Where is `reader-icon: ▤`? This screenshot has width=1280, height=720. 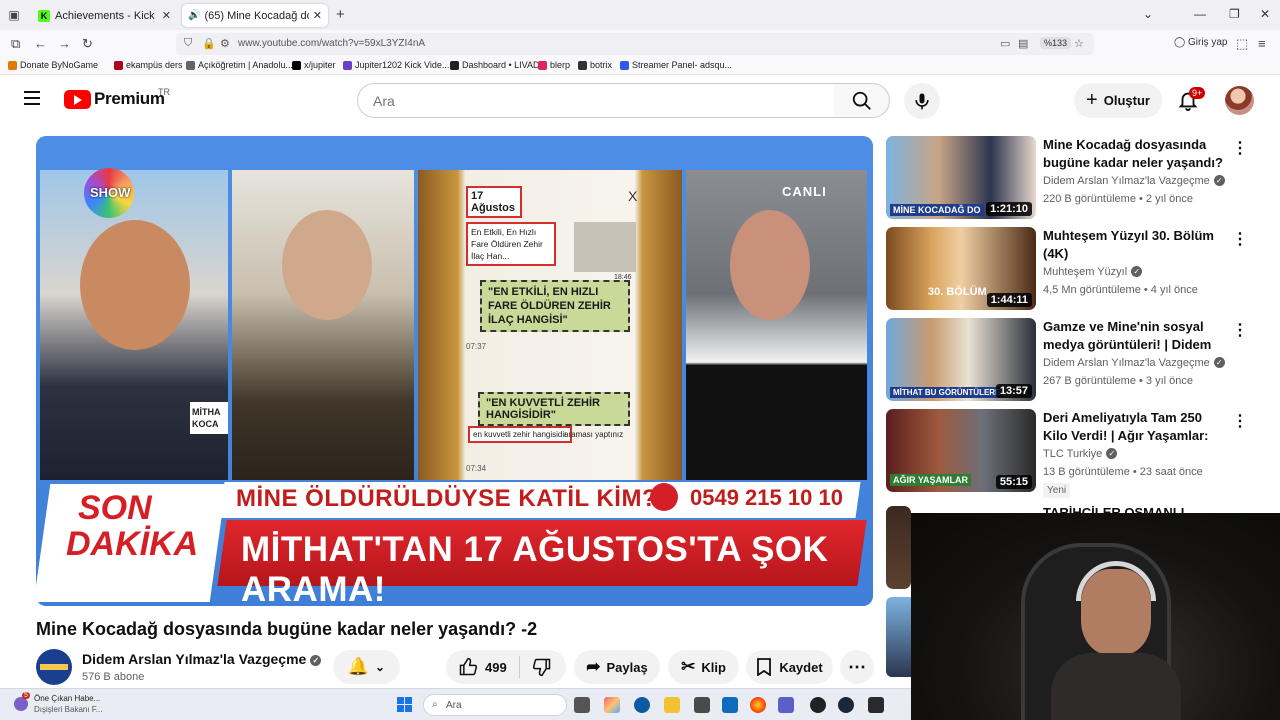 reader-icon: ▤ is located at coordinates (1023, 43).